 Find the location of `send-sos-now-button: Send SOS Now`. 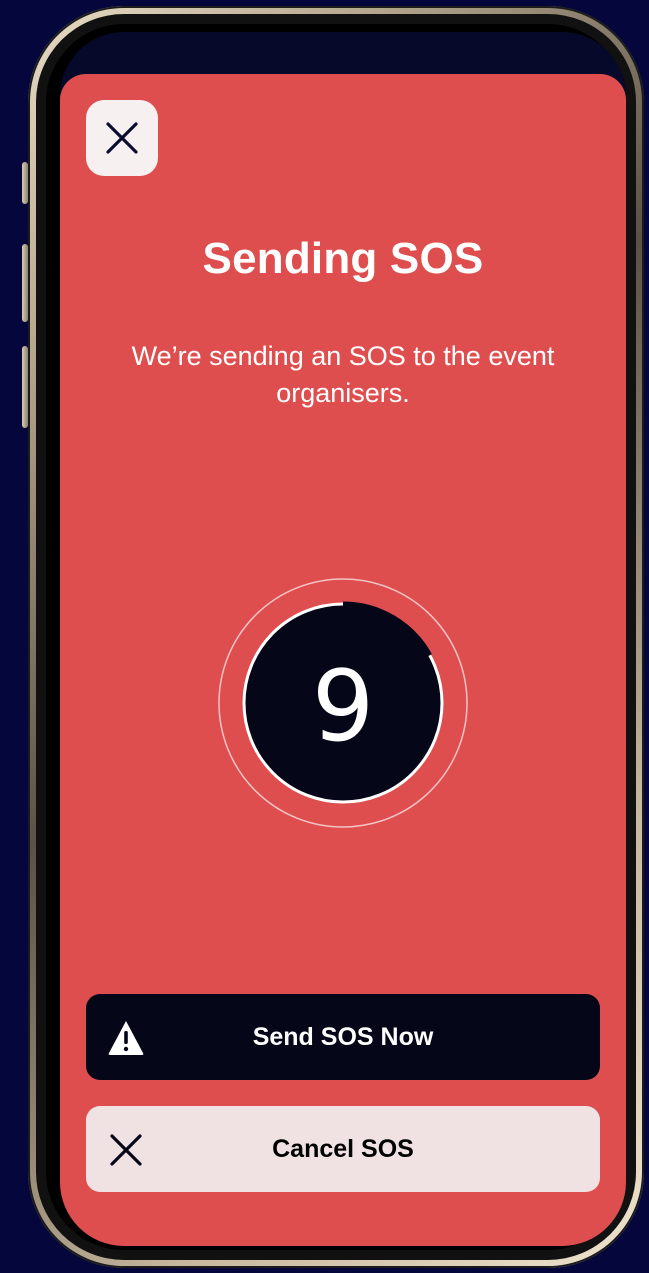

send-sos-now-button: Send SOS Now is located at coordinates (343, 1037).